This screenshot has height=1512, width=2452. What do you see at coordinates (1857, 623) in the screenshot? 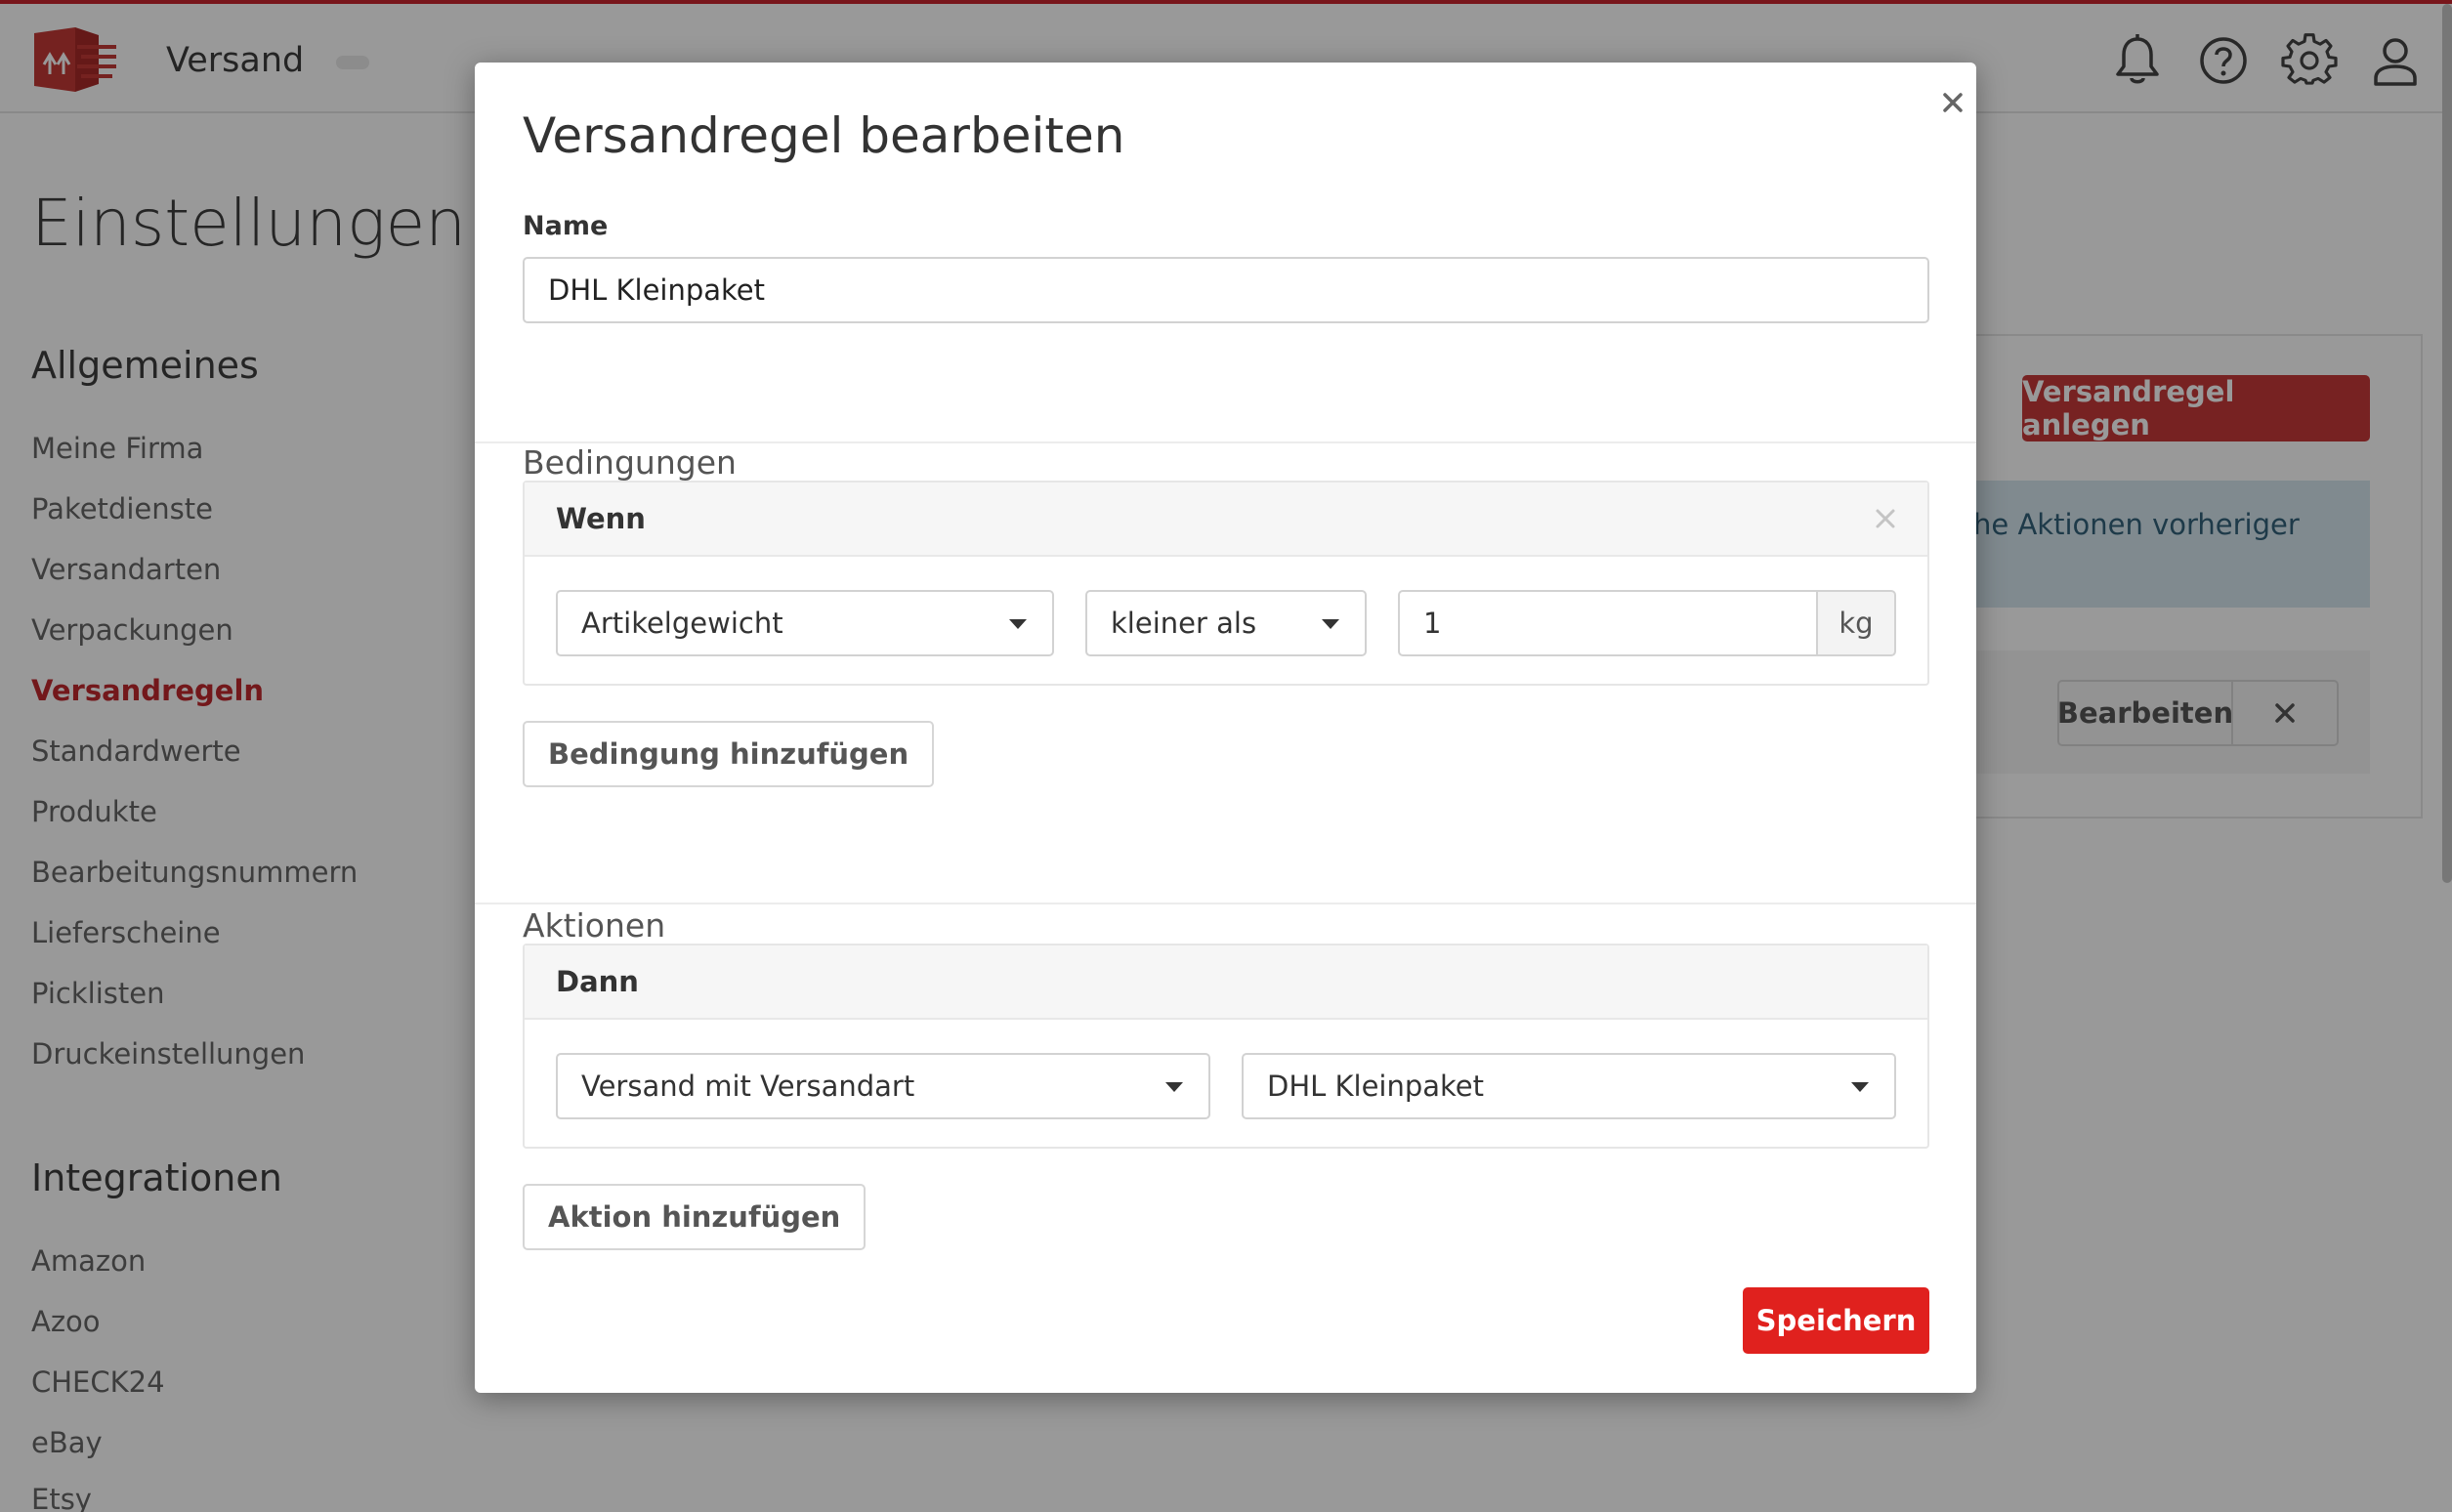
I see `unit-addon: kg` at bounding box center [1857, 623].